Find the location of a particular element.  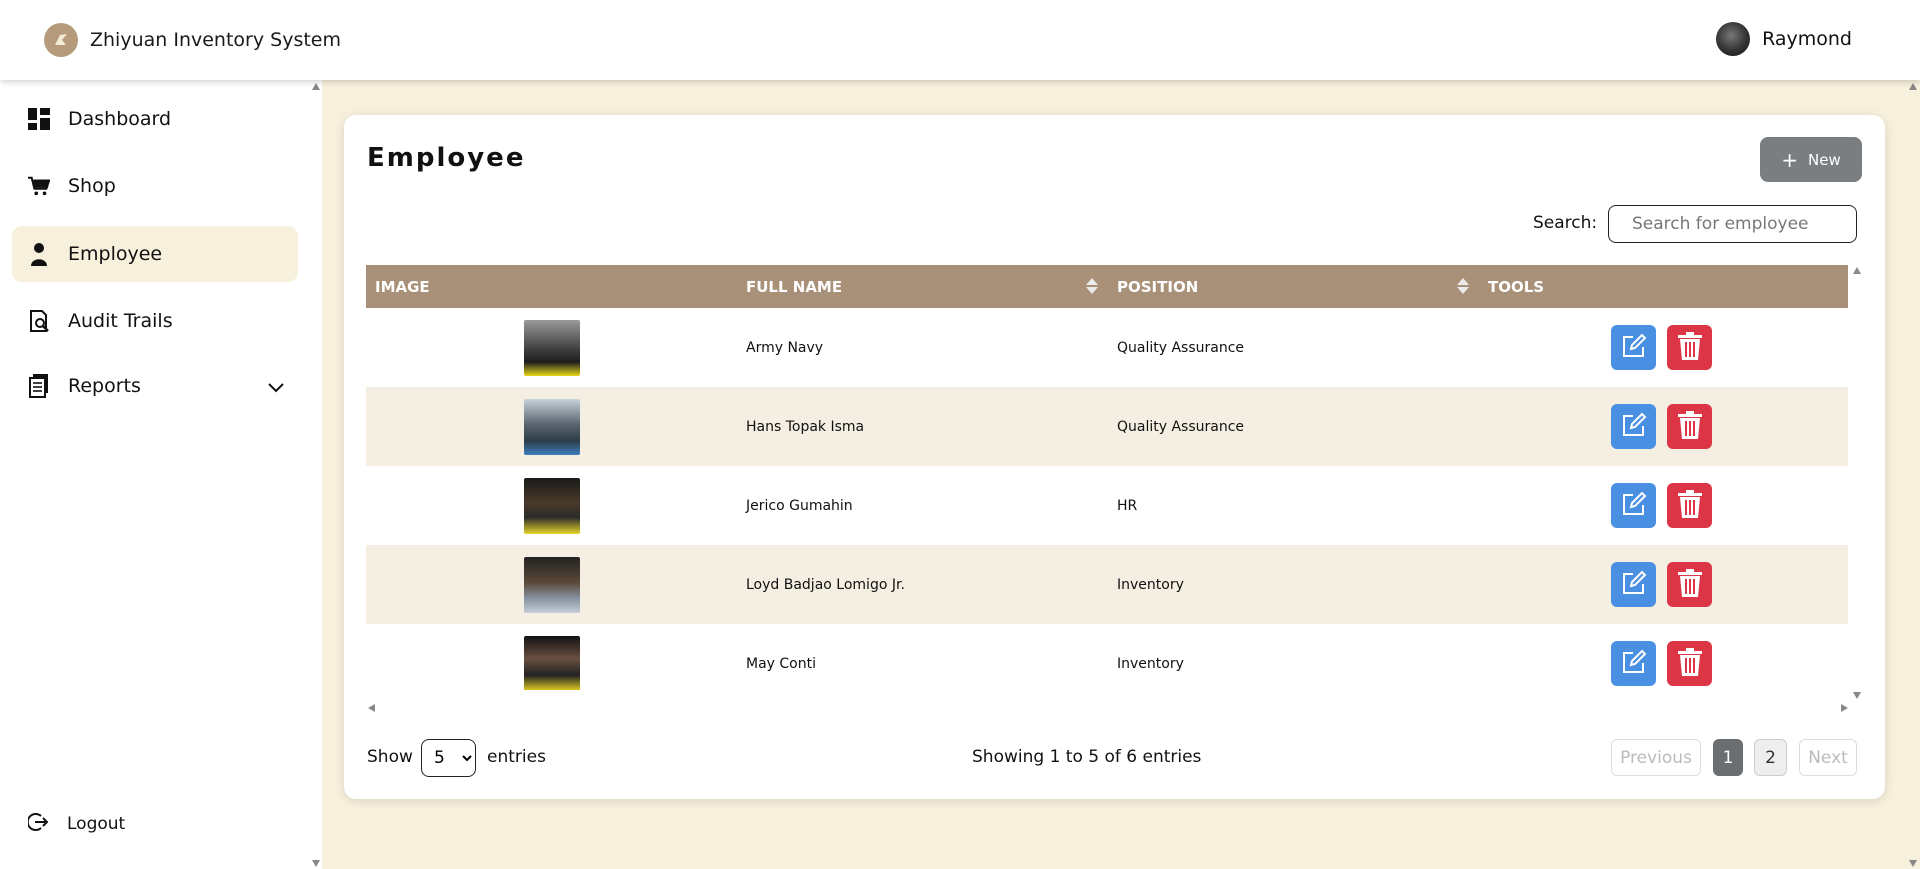

table-info: Showing 1 to 5 of 6 entries is located at coordinates (1087, 757).